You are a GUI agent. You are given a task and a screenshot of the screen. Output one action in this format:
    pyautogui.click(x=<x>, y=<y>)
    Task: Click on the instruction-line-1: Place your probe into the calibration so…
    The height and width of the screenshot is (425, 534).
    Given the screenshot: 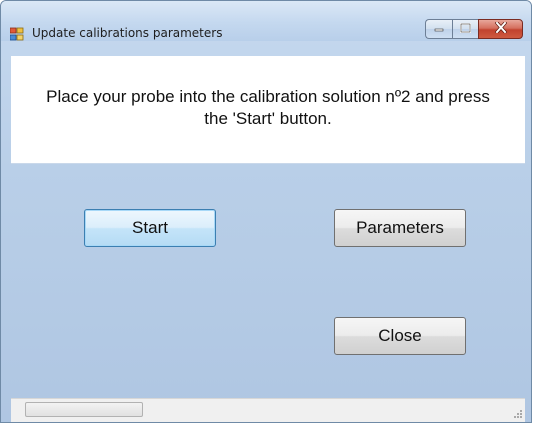 What is the action you would take?
    pyautogui.click(x=268, y=96)
    